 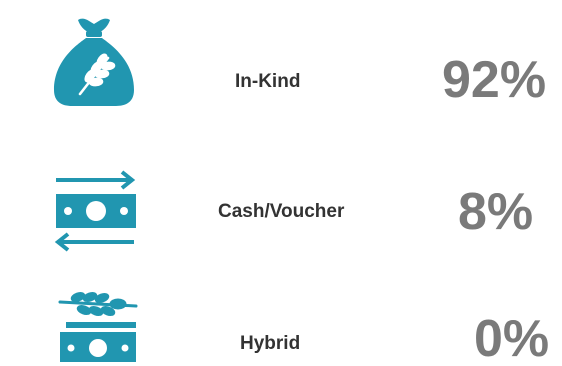 I want to click on cash-transfer-icon, so click(x=95, y=211).